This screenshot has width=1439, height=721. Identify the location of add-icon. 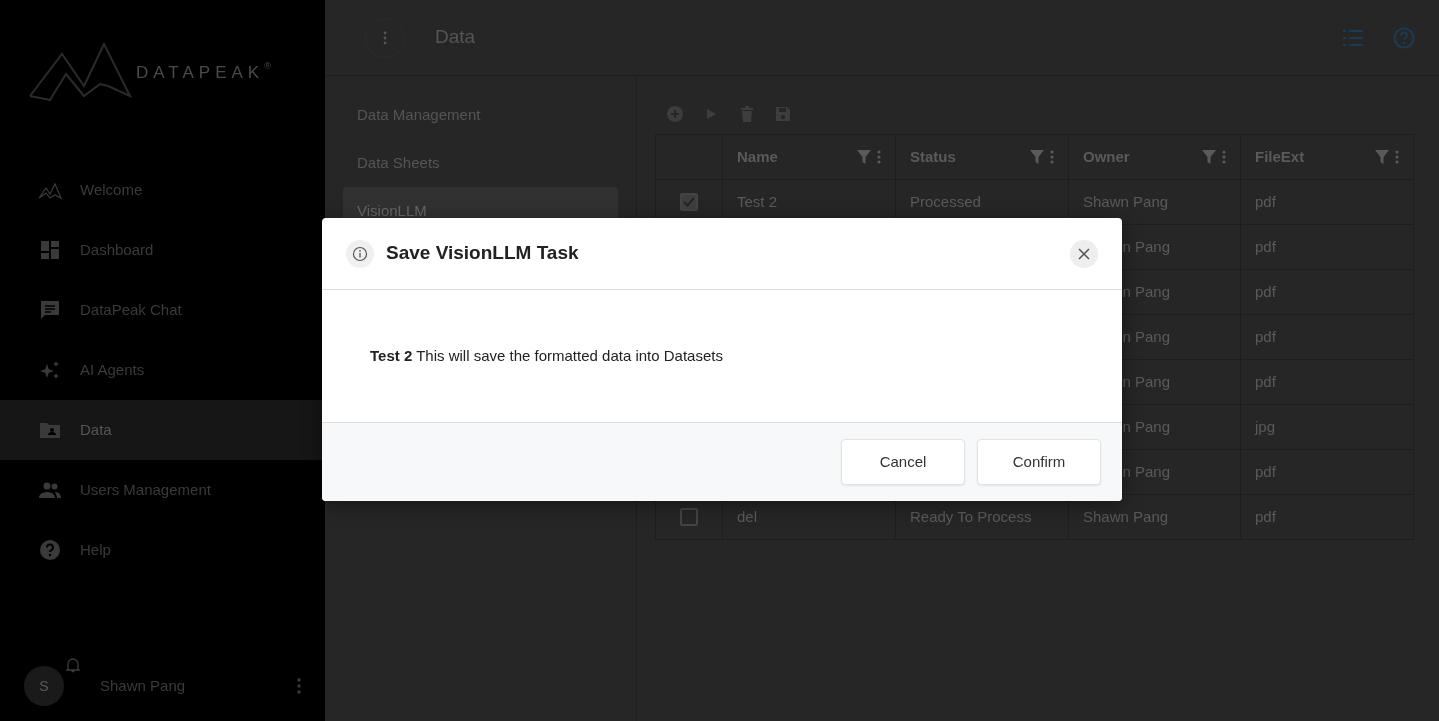
(675, 114).